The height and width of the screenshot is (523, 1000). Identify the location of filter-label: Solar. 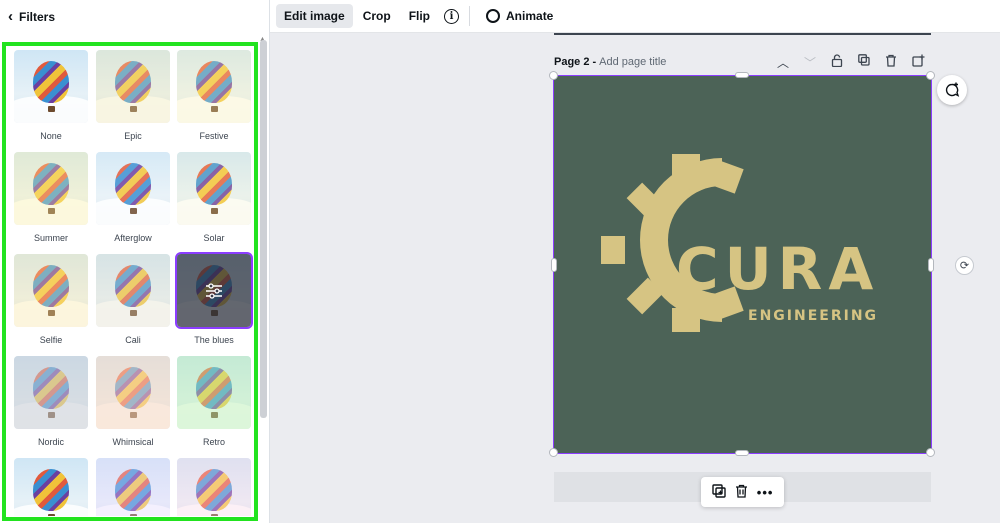
(214, 238).